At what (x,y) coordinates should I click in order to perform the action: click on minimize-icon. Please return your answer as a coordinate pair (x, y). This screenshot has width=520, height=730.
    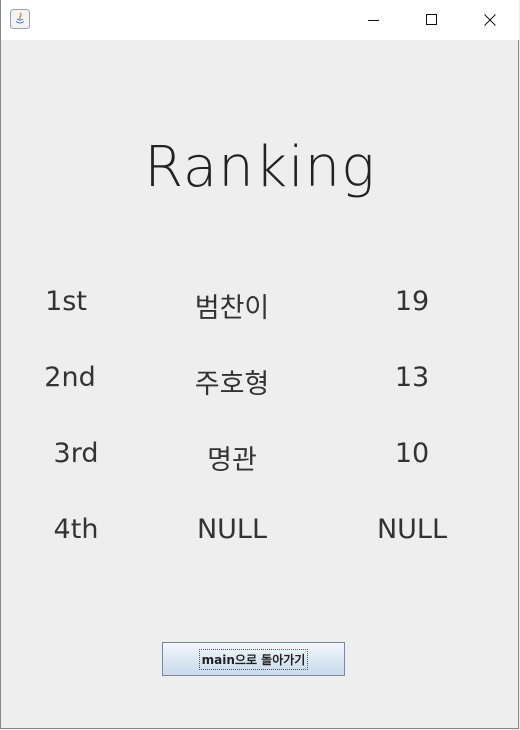
    Looking at the image, I should click on (373, 20).